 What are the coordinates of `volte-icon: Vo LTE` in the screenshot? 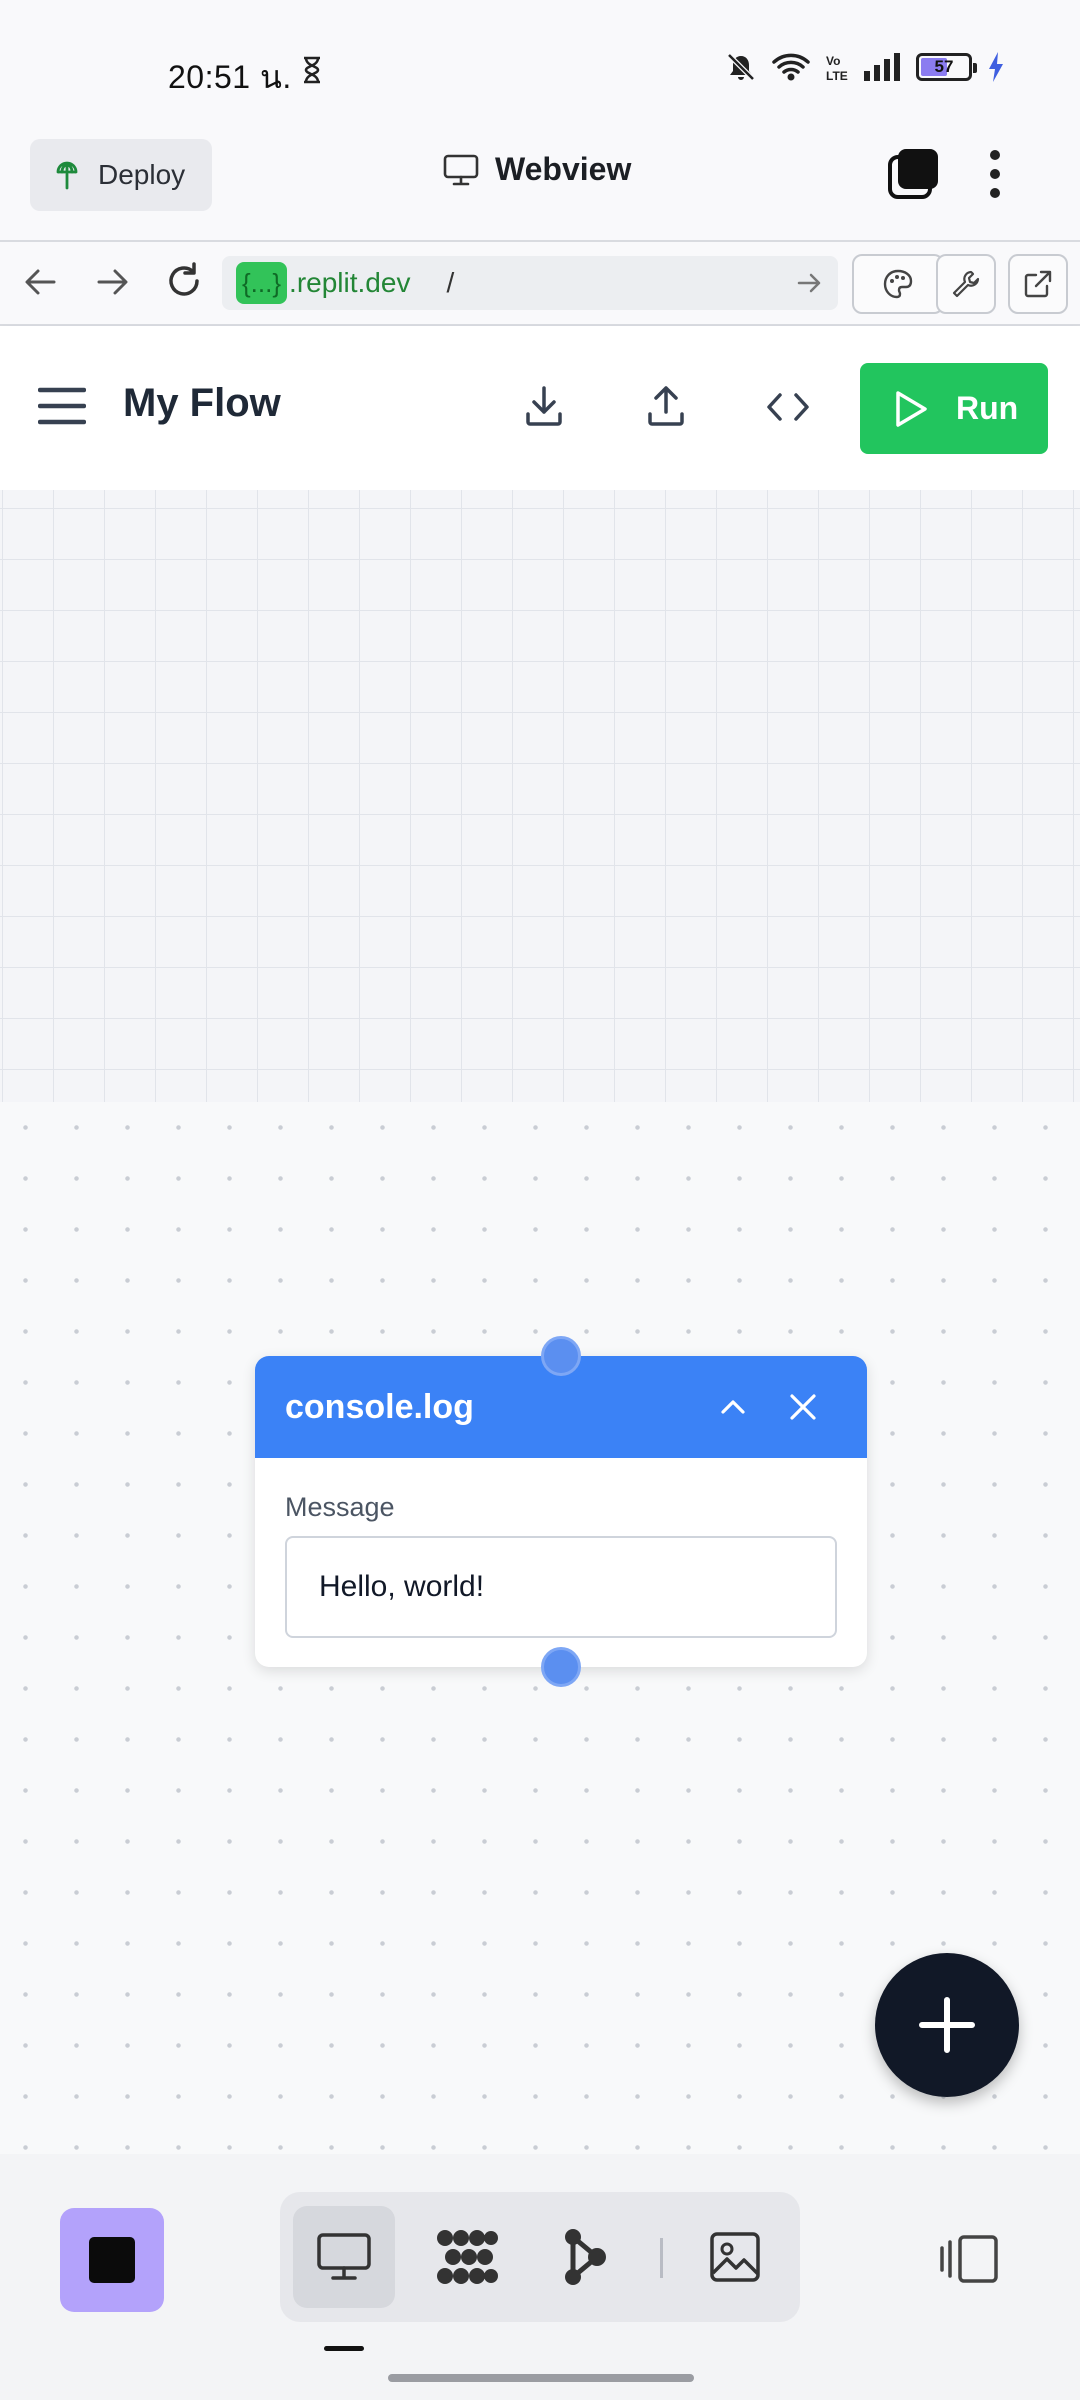 It's located at (837, 67).